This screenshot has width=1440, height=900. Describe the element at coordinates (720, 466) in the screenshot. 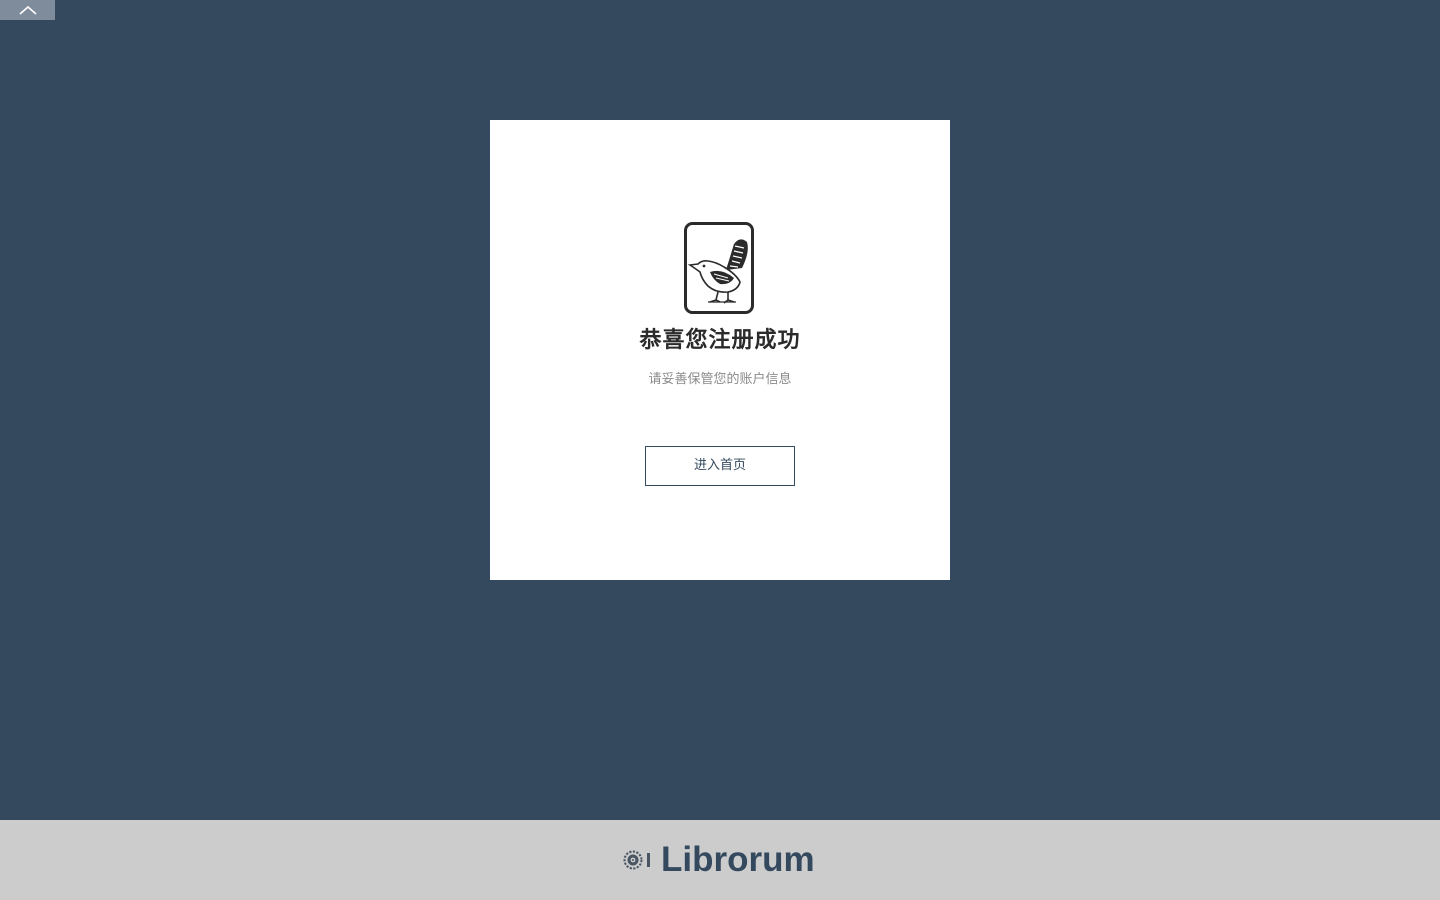

I see `enter-home-button: 进入首页` at that location.